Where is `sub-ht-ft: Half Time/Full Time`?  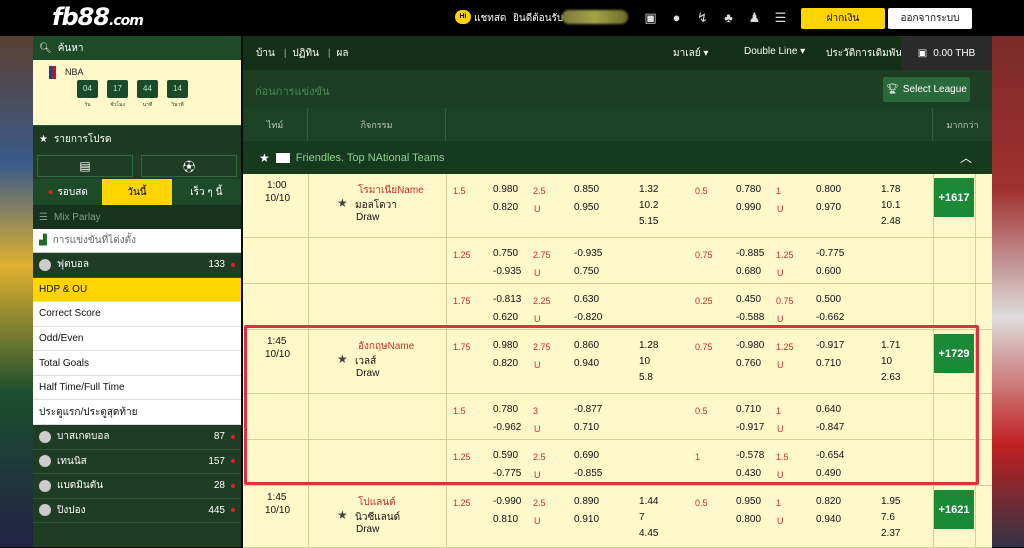 sub-ht-ft: Half Time/Full Time is located at coordinates (137, 388).